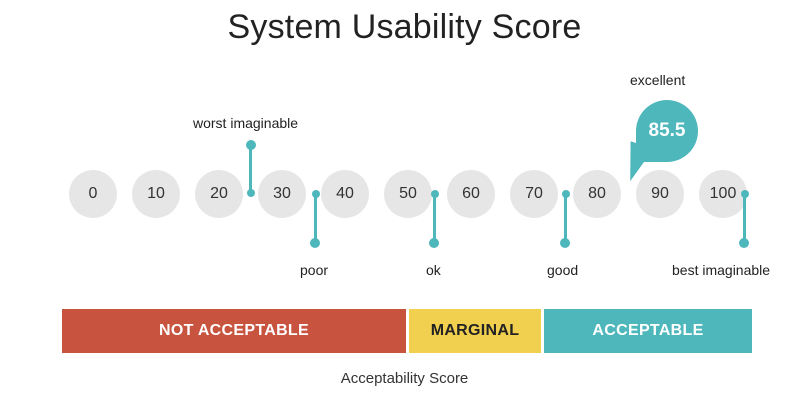 This screenshot has height=408, width=809. I want to click on marker-dot-worst-base, so click(251, 193).